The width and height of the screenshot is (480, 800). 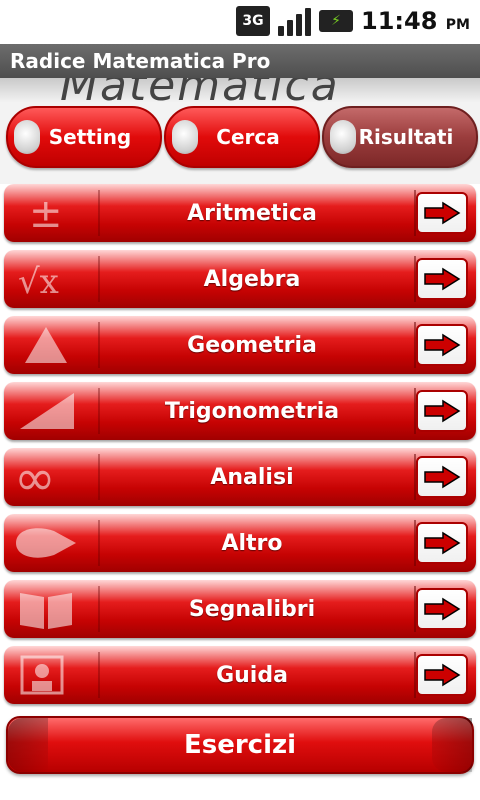 I want to click on cerca-button: Cerca, so click(x=242, y=137).